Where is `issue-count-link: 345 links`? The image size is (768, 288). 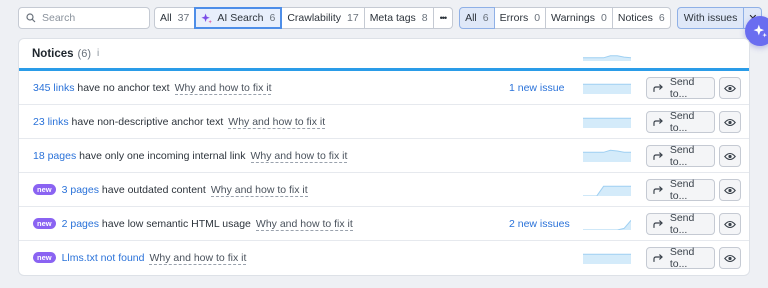
issue-count-link: 345 links is located at coordinates (53, 88).